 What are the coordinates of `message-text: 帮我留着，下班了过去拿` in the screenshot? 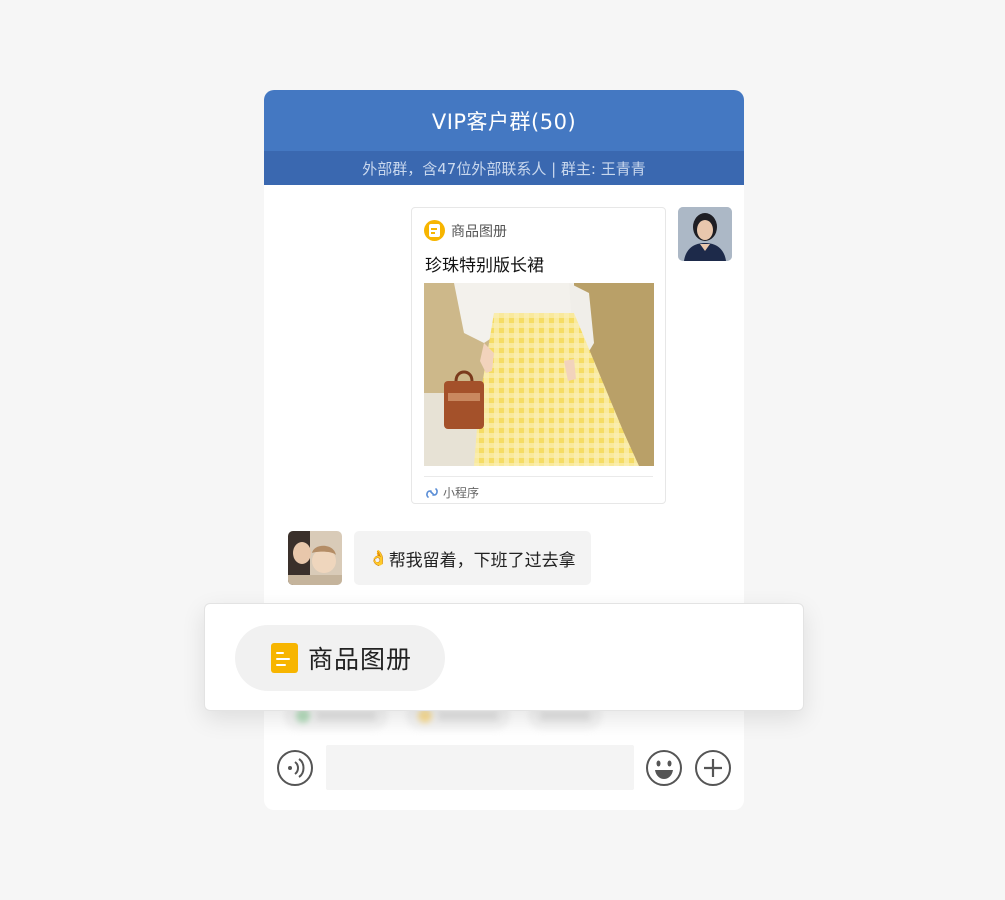 It's located at (482, 560).